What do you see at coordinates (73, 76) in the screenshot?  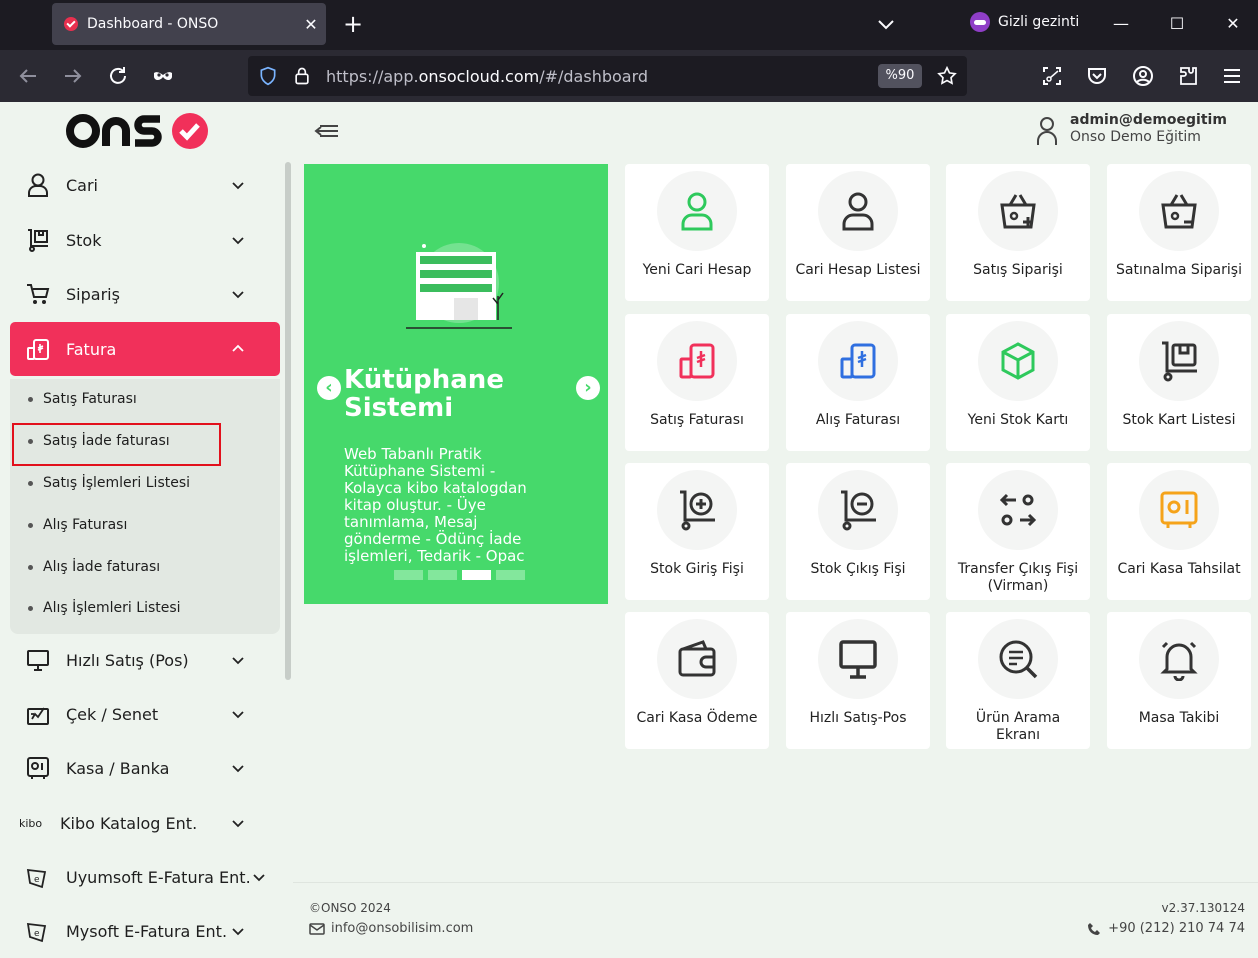 I see `forward-arrow-icon` at bounding box center [73, 76].